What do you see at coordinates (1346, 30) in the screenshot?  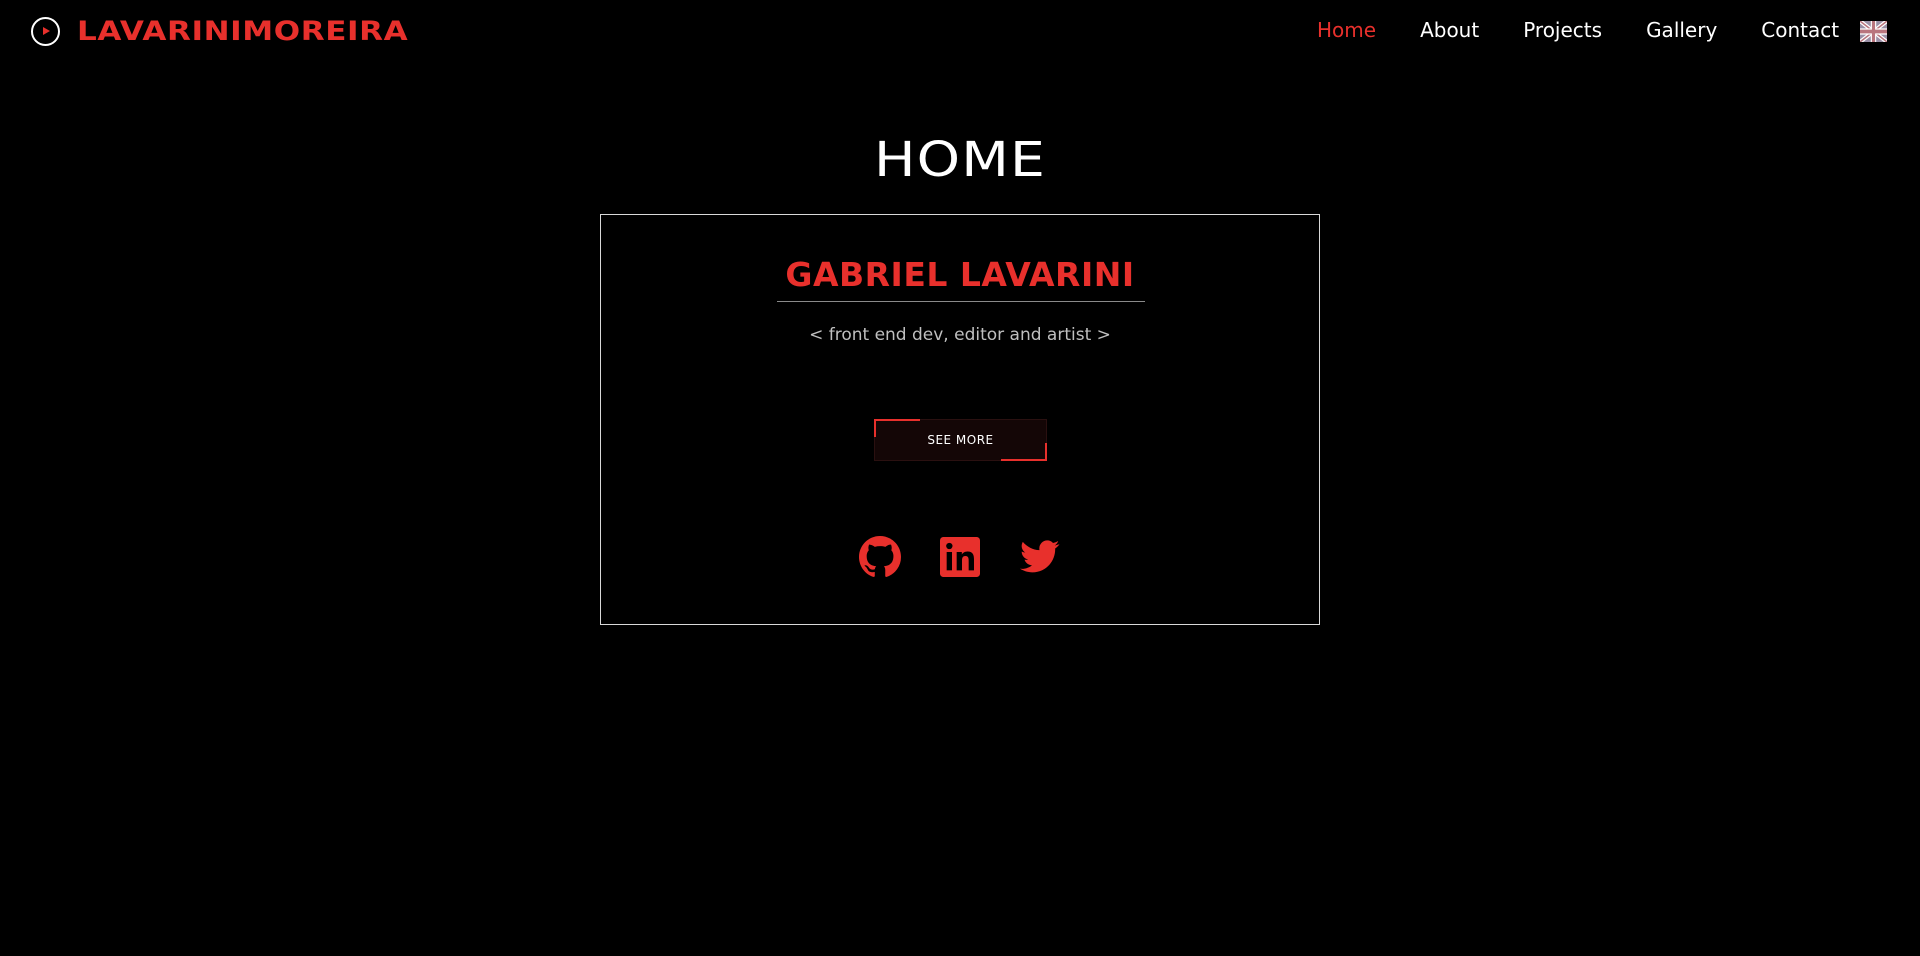 I see `nav-home: Home` at bounding box center [1346, 30].